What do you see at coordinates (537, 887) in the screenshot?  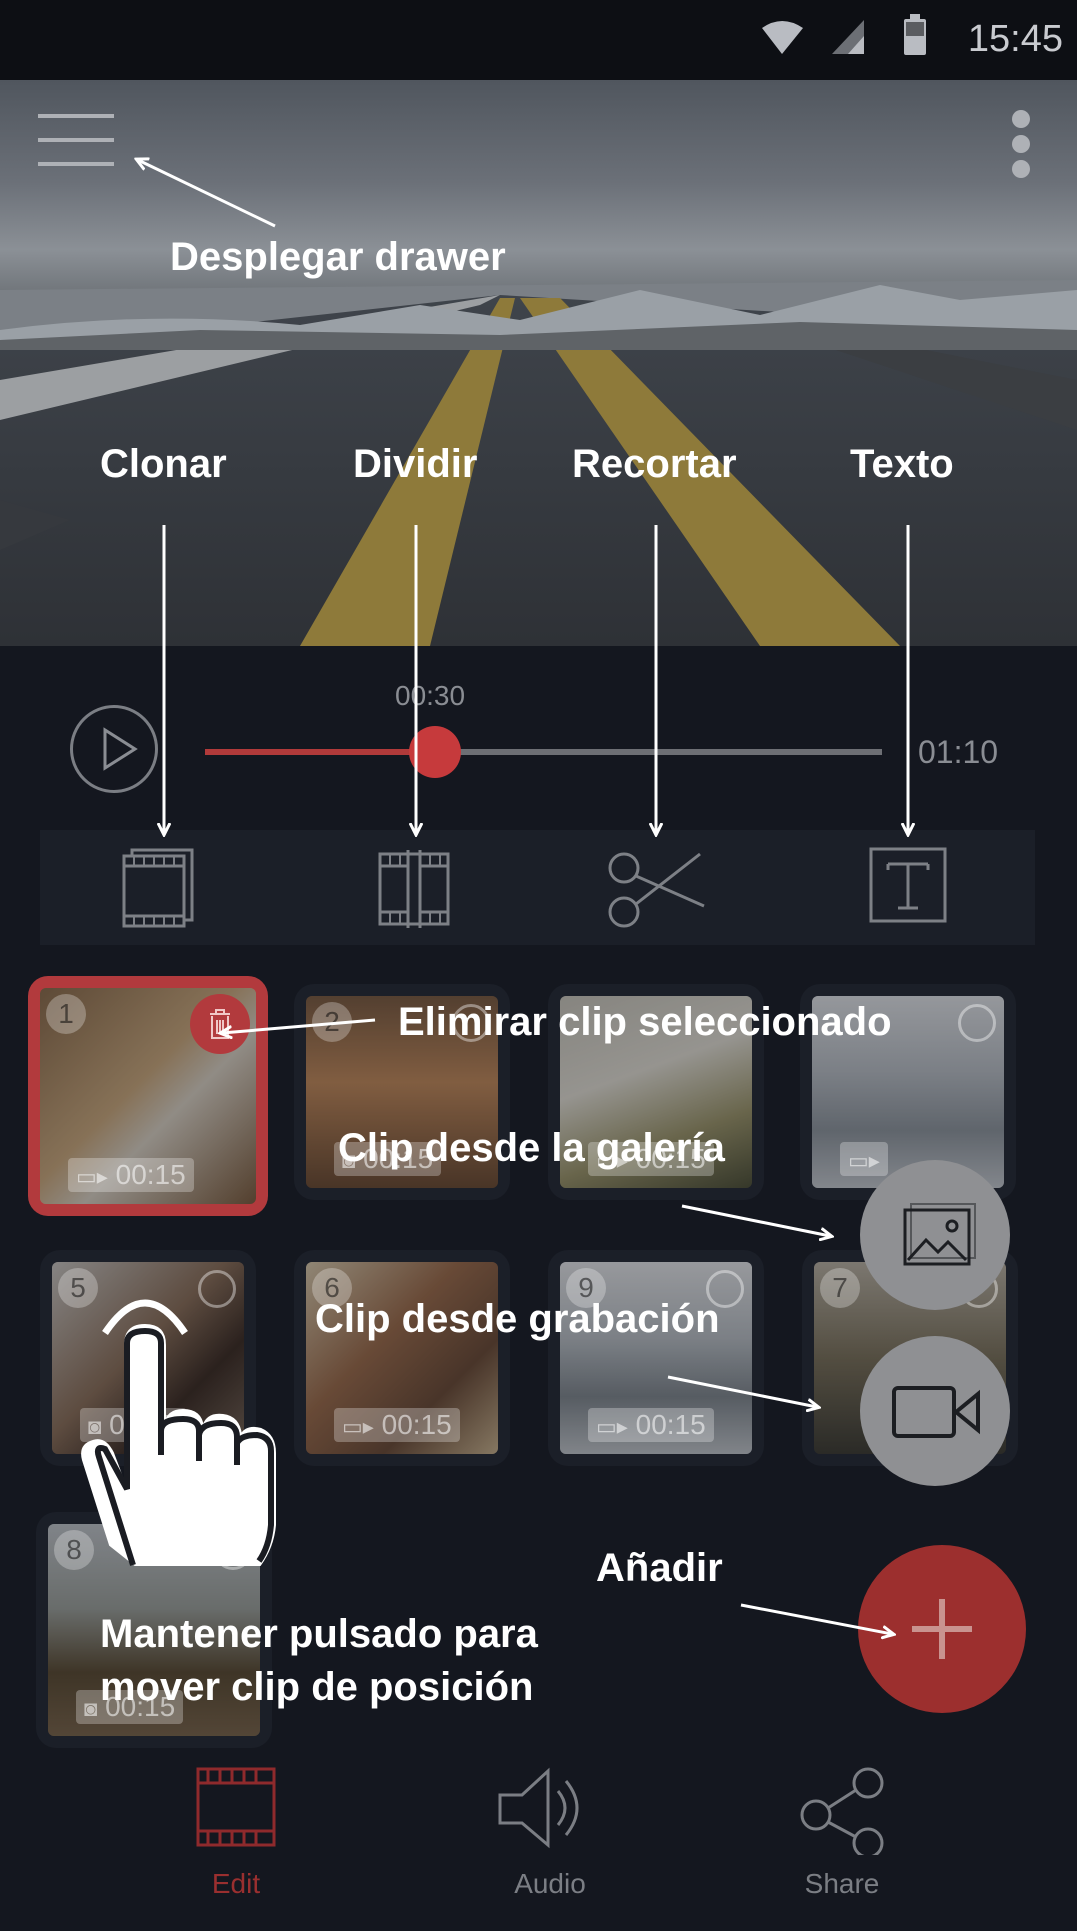 I see `edit-toolbar` at bounding box center [537, 887].